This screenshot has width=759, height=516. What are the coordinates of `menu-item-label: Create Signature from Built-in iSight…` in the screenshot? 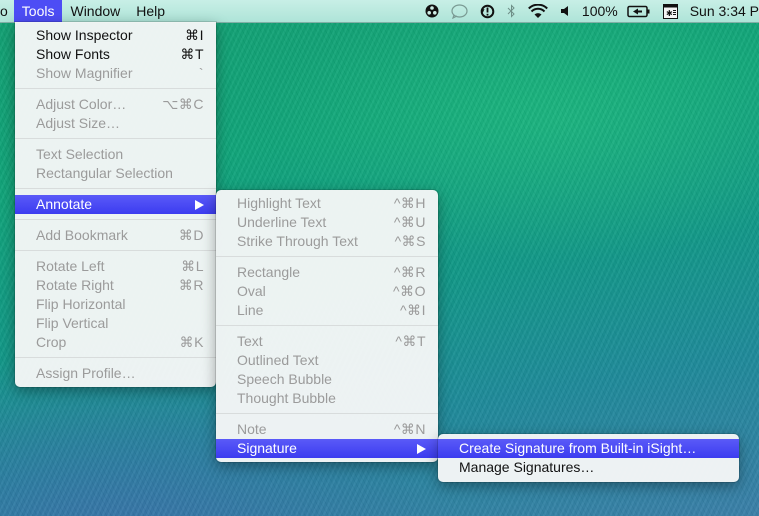 It's located at (578, 448).